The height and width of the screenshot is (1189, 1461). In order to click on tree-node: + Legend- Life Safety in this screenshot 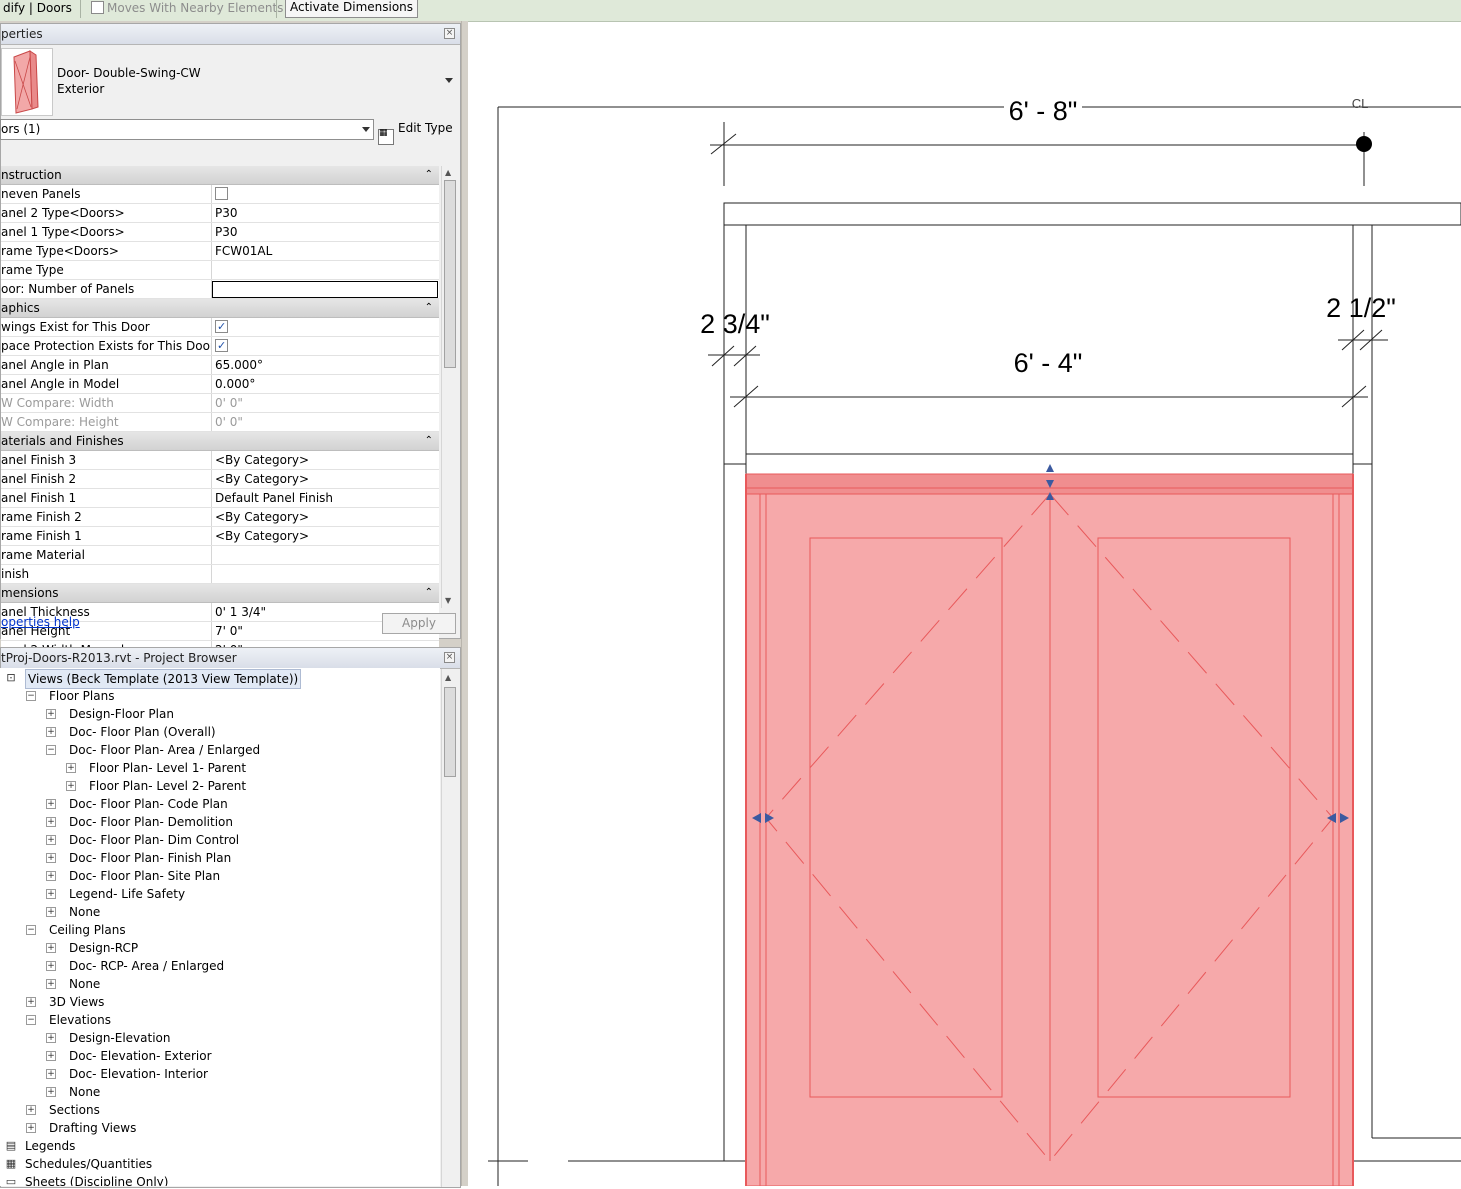, I will do `click(219, 894)`.